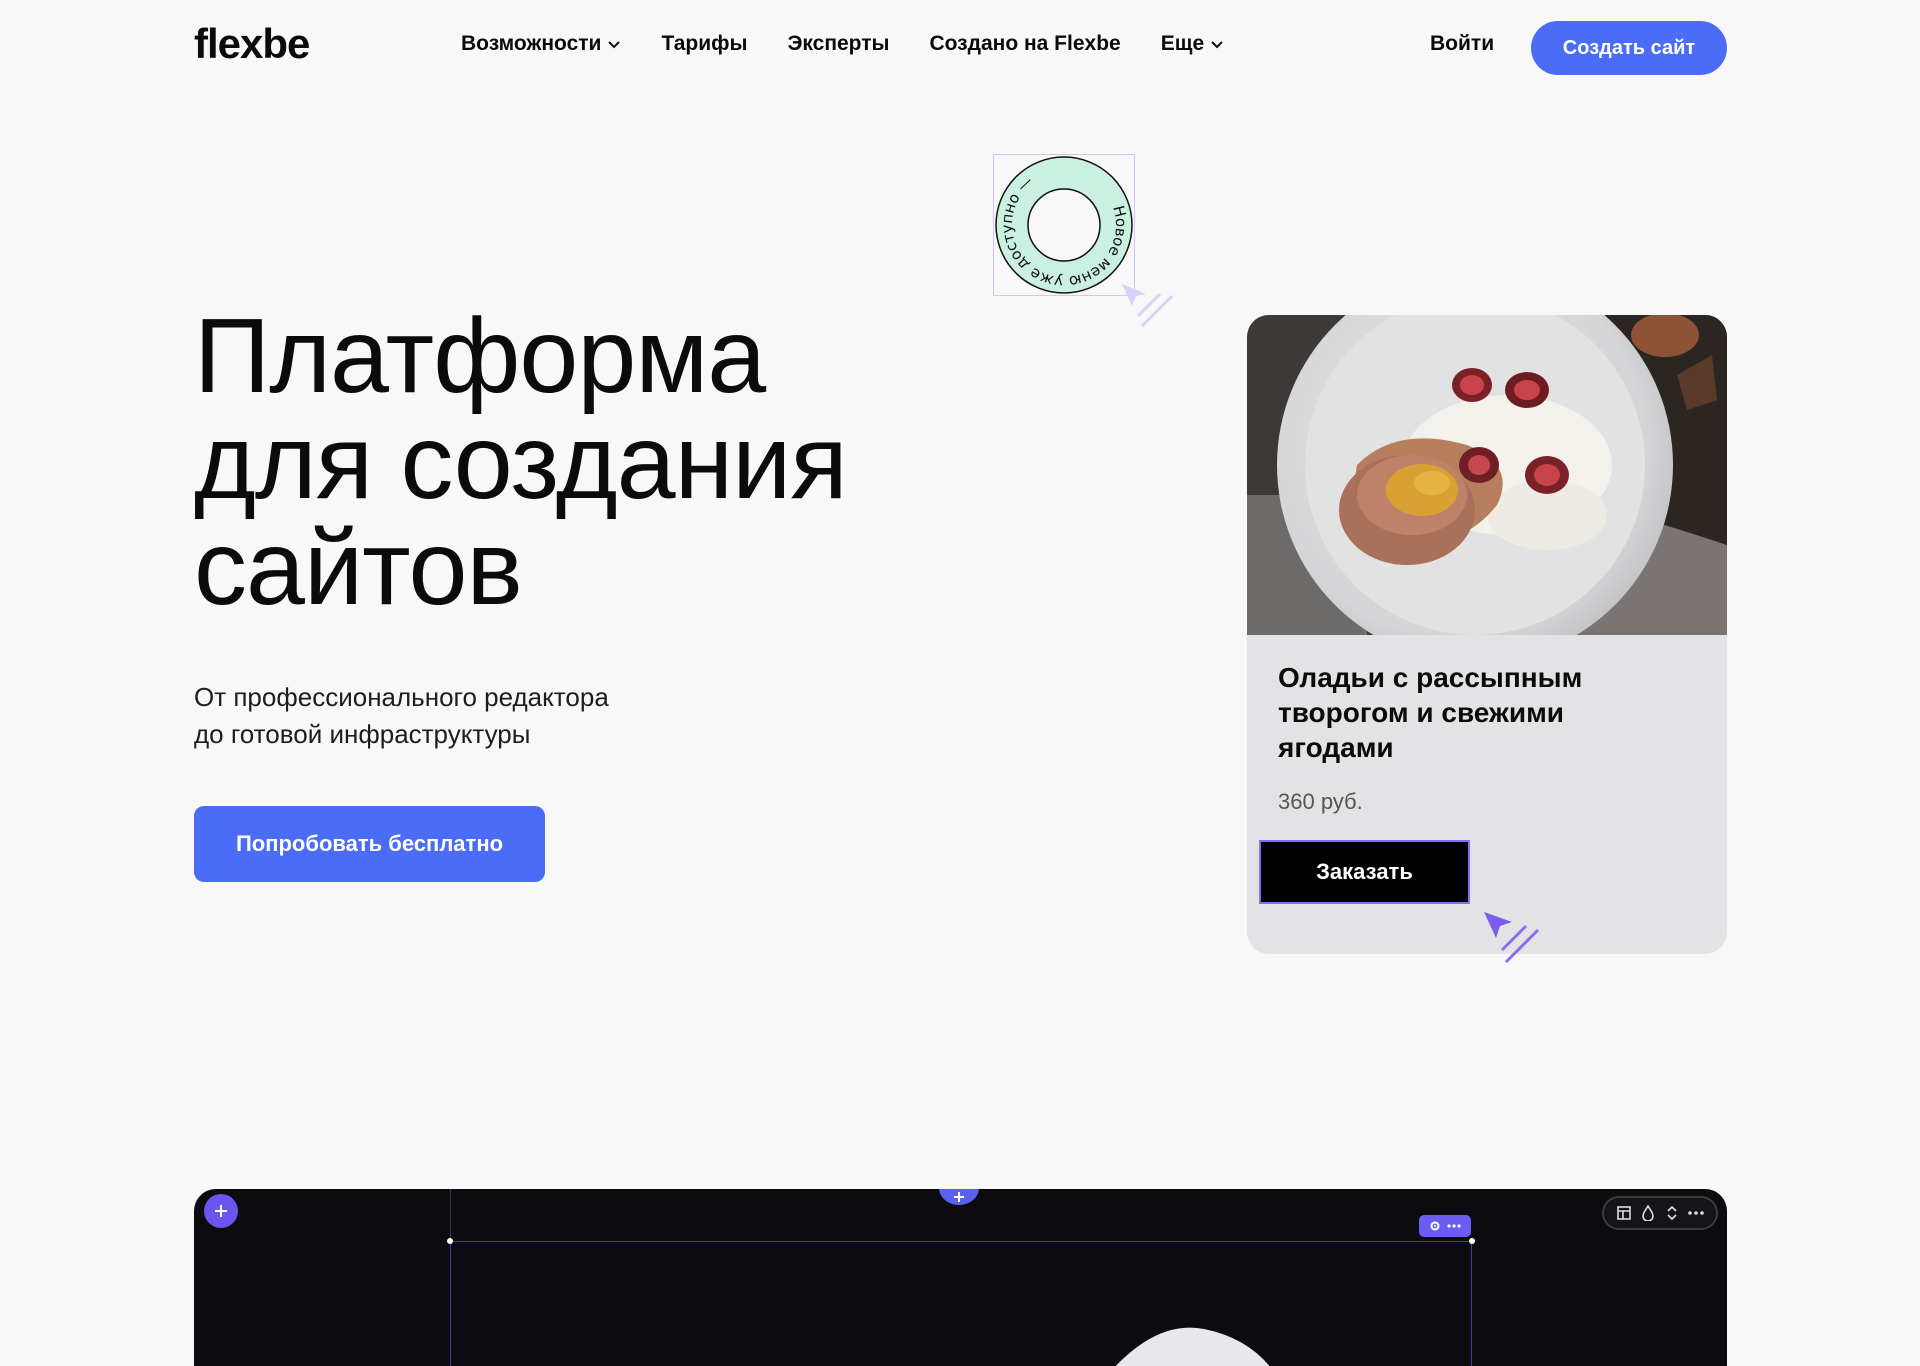 The width and height of the screenshot is (1920, 1366). What do you see at coordinates (450, 1215) in the screenshot?
I see `guide-line` at bounding box center [450, 1215].